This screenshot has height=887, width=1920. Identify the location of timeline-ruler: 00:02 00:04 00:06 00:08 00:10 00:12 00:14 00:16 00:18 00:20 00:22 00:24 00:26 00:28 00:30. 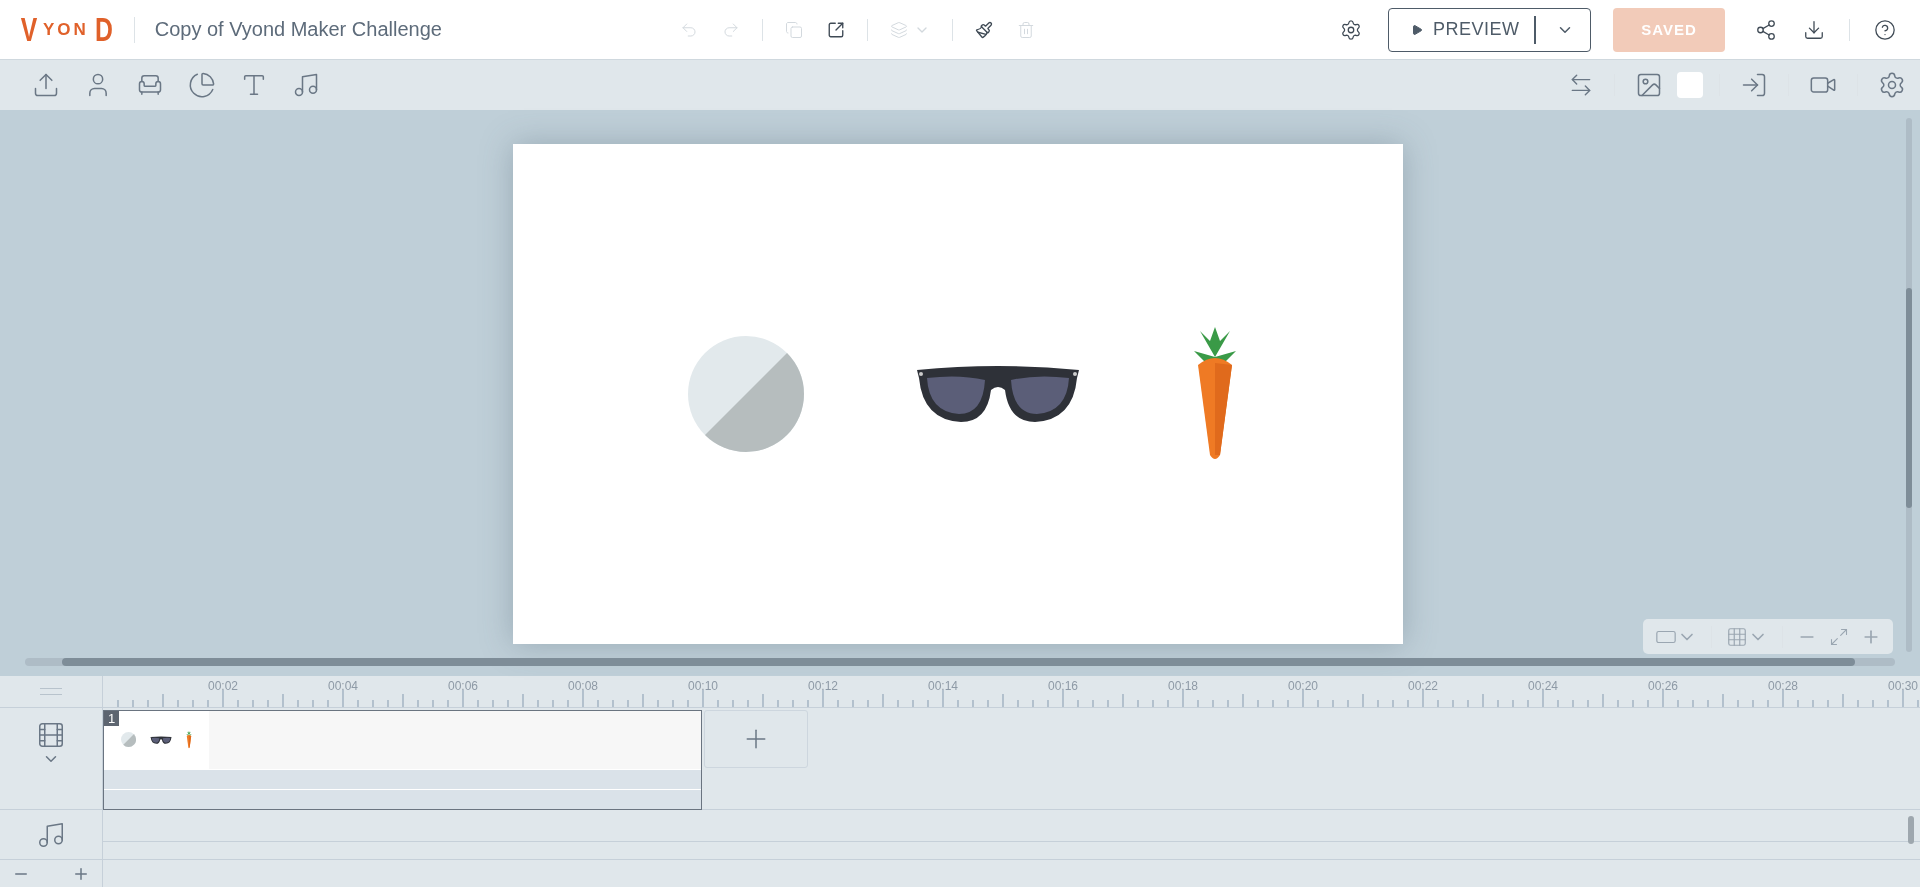
(1011, 692).